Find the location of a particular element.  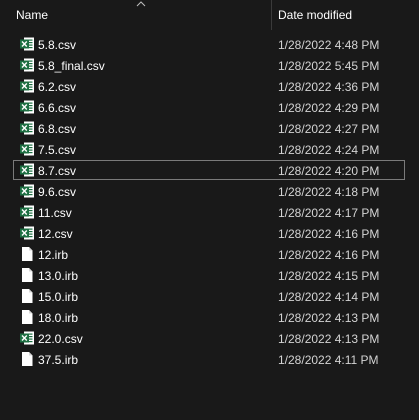

chevron-up-icon is located at coordinates (141, 4).